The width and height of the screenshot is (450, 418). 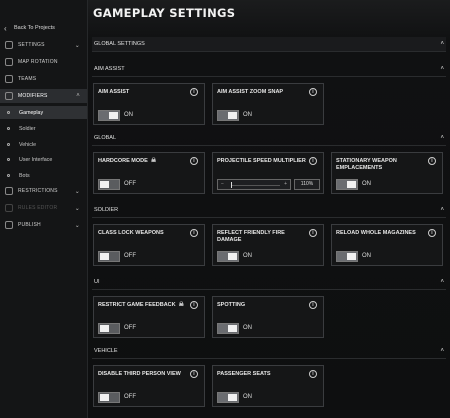 What do you see at coordinates (31, 45) in the screenshot?
I see `sidebar-item-label: SETTINGS` at bounding box center [31, 45].